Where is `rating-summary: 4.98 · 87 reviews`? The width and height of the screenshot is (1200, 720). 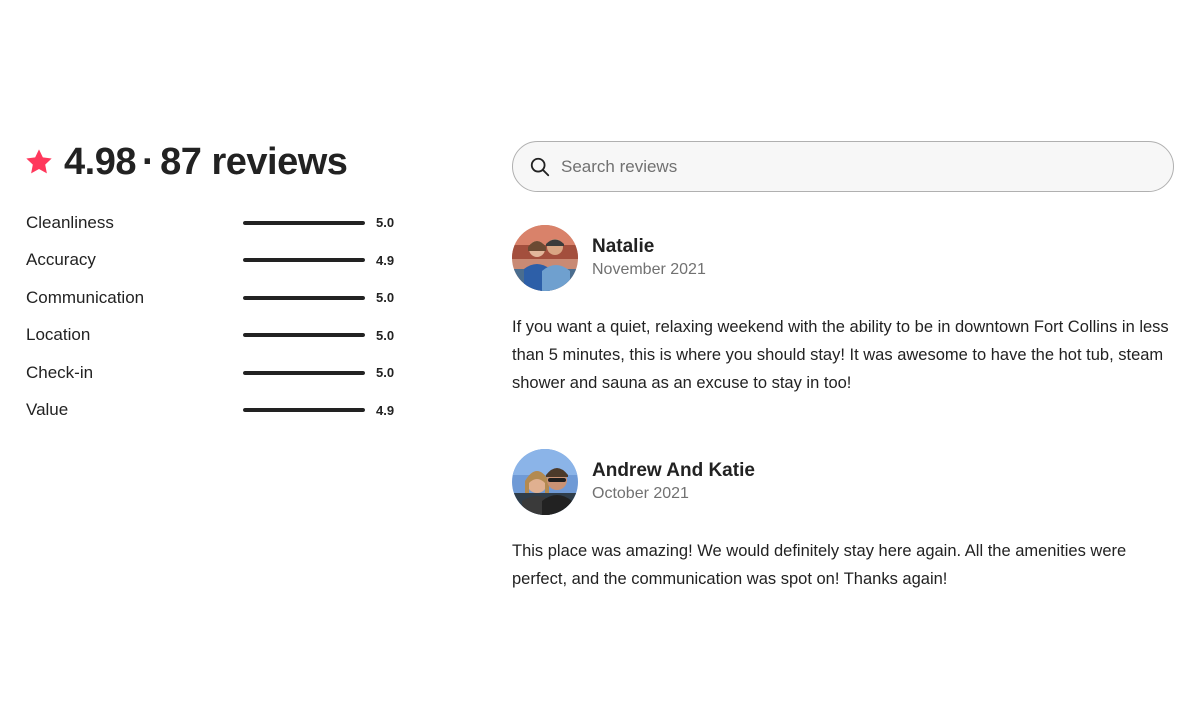
rating-summary: 4.98 · 87 reviews is located at coordinates (186, 162).